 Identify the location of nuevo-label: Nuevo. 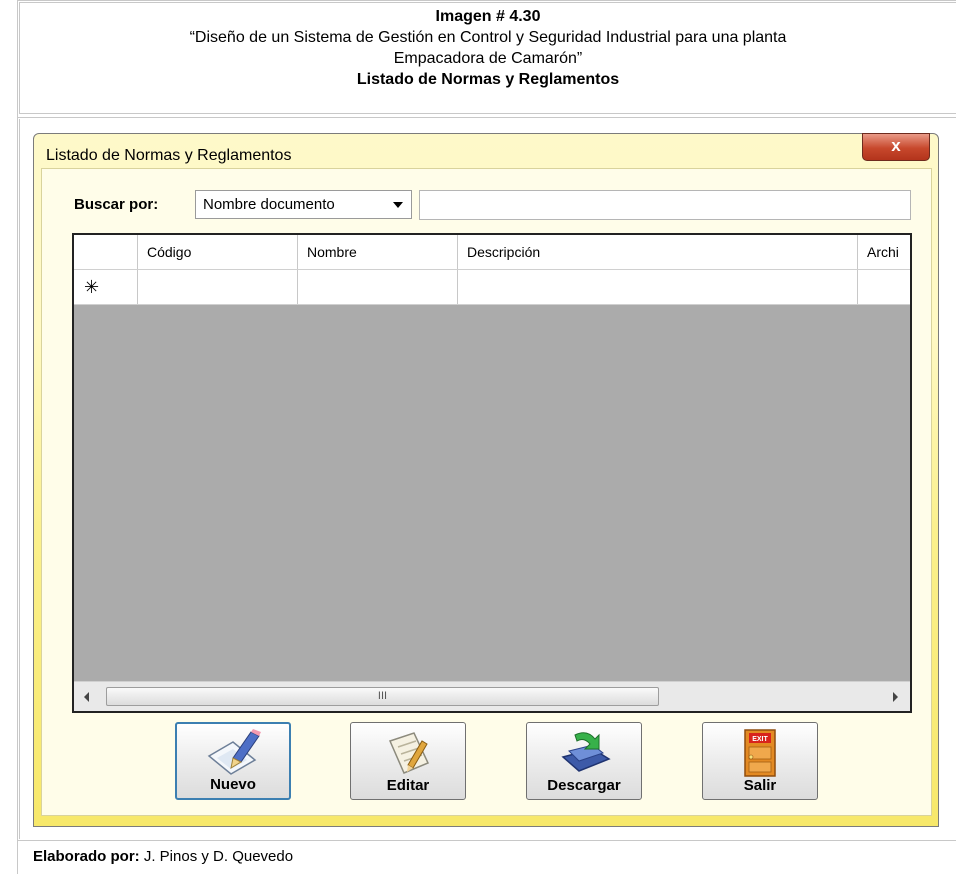
(233, 784).